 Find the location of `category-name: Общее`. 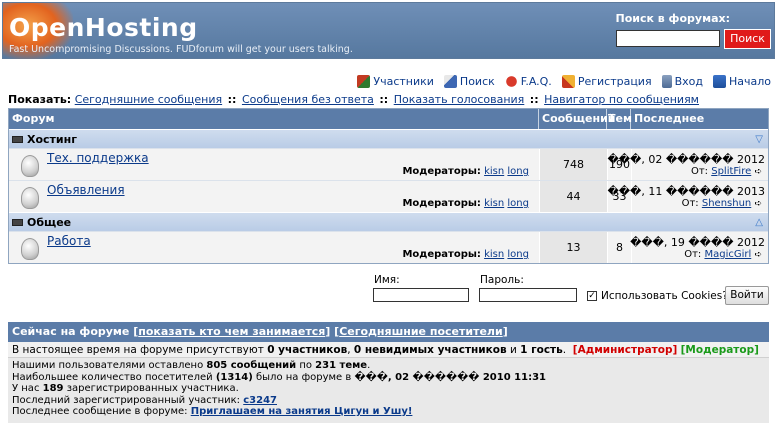

category-name: Общее is located at coordinates (49, 222).